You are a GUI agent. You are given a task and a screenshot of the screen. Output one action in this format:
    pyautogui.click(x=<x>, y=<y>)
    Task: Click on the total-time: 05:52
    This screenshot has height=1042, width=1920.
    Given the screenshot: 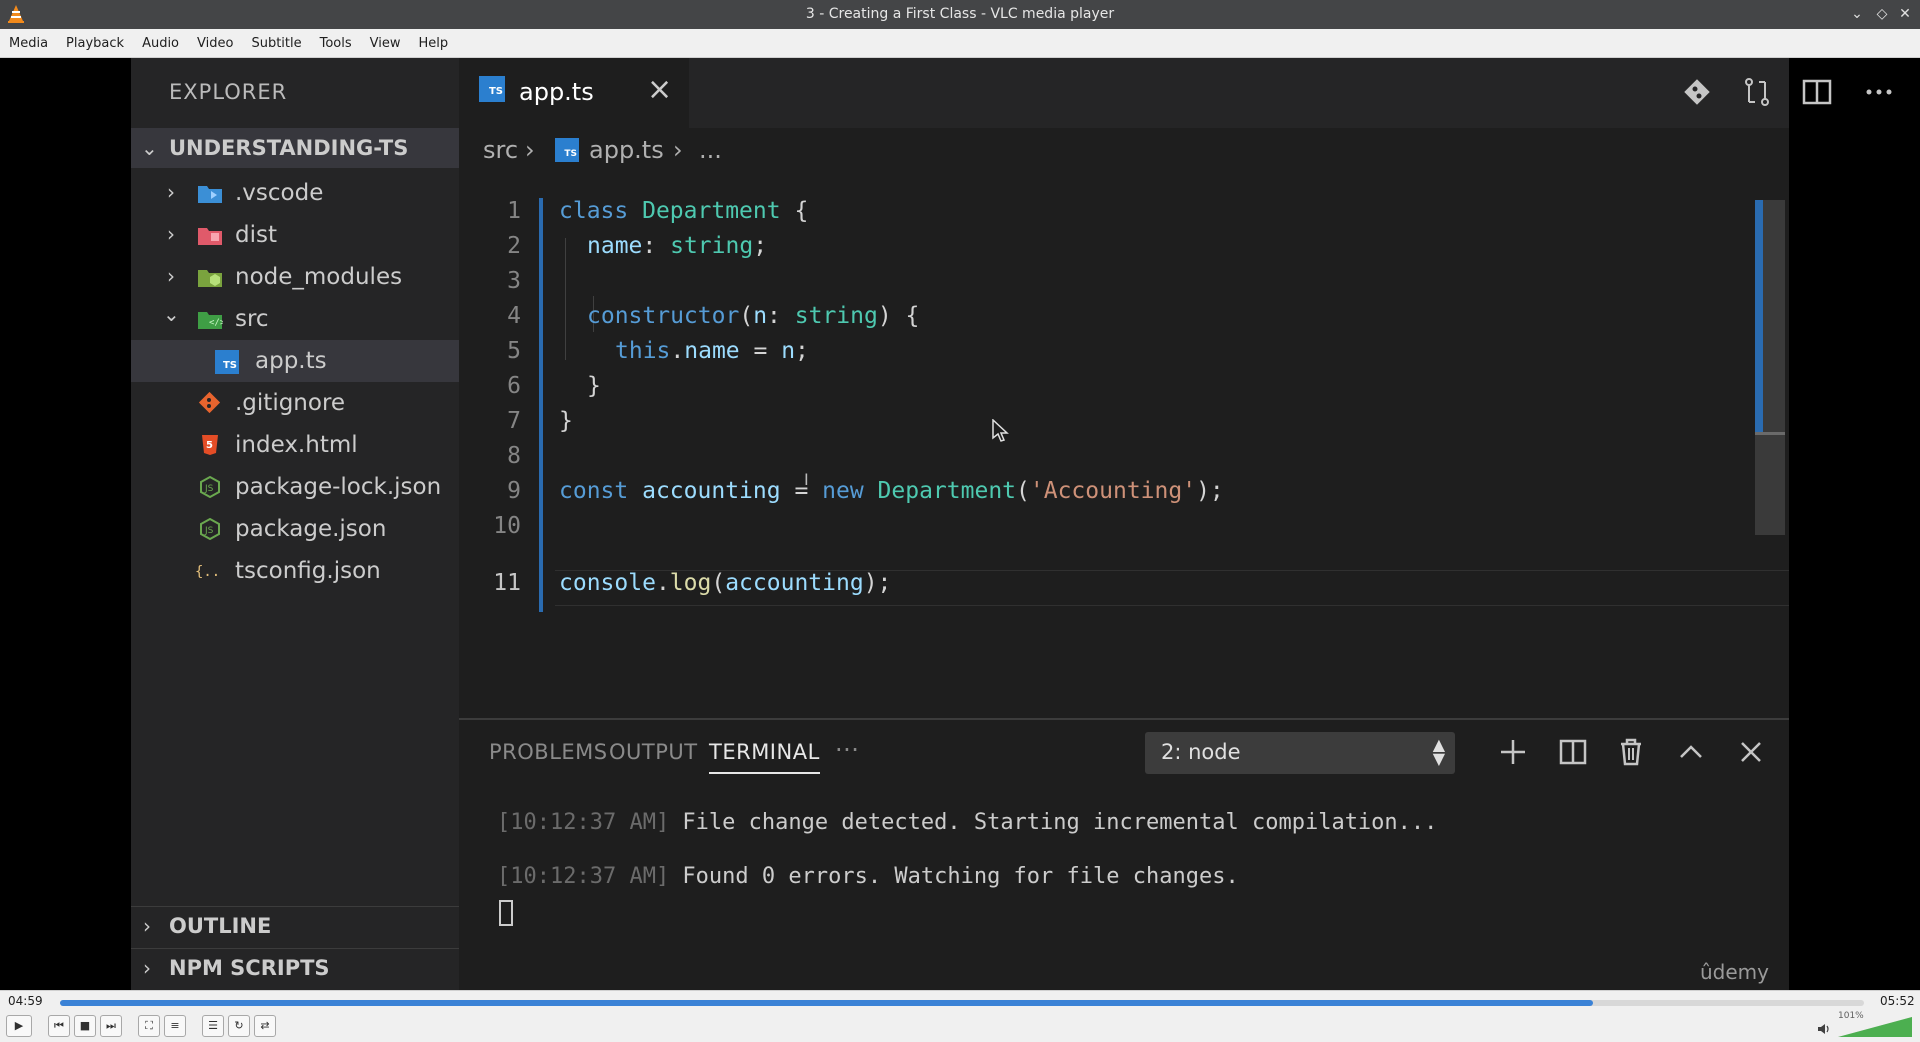 What is the action you would take?
    pyautogui.click(x=1897, y=1001)
    